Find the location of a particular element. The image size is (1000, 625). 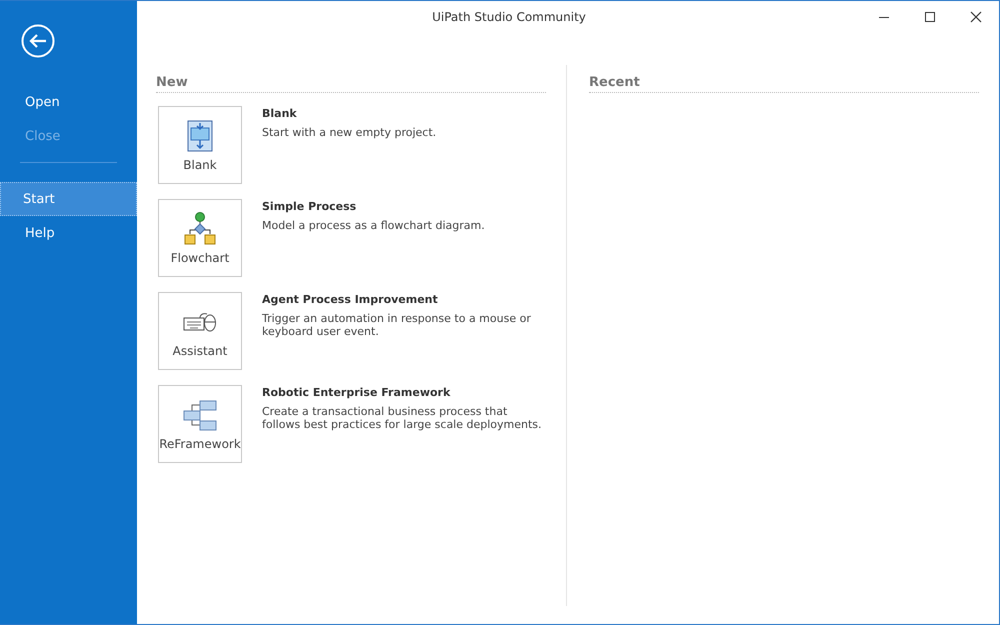

template-tile: ReFramework is located at coordinates (200, 424).